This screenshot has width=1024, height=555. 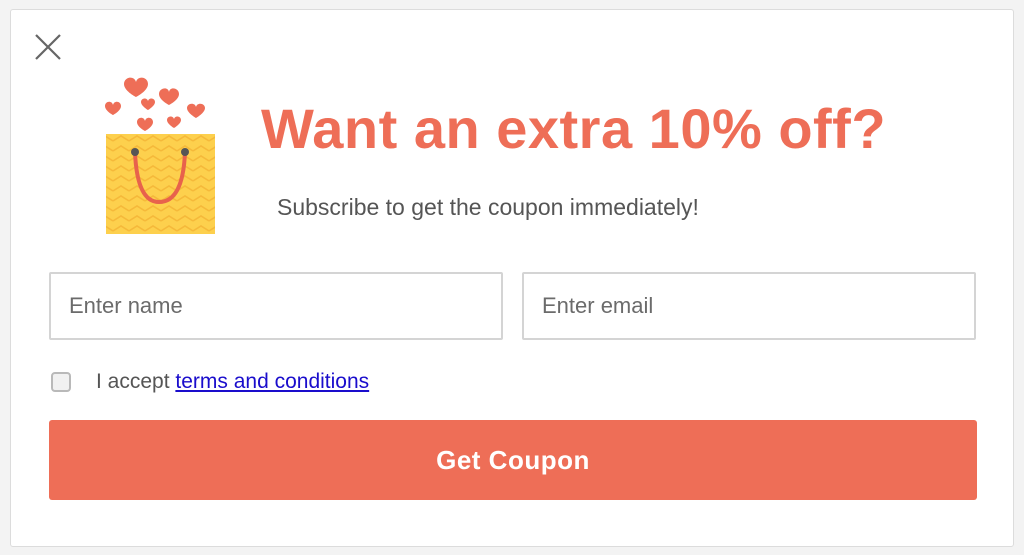 I want to click on close-button, so click(x=48, y=47).